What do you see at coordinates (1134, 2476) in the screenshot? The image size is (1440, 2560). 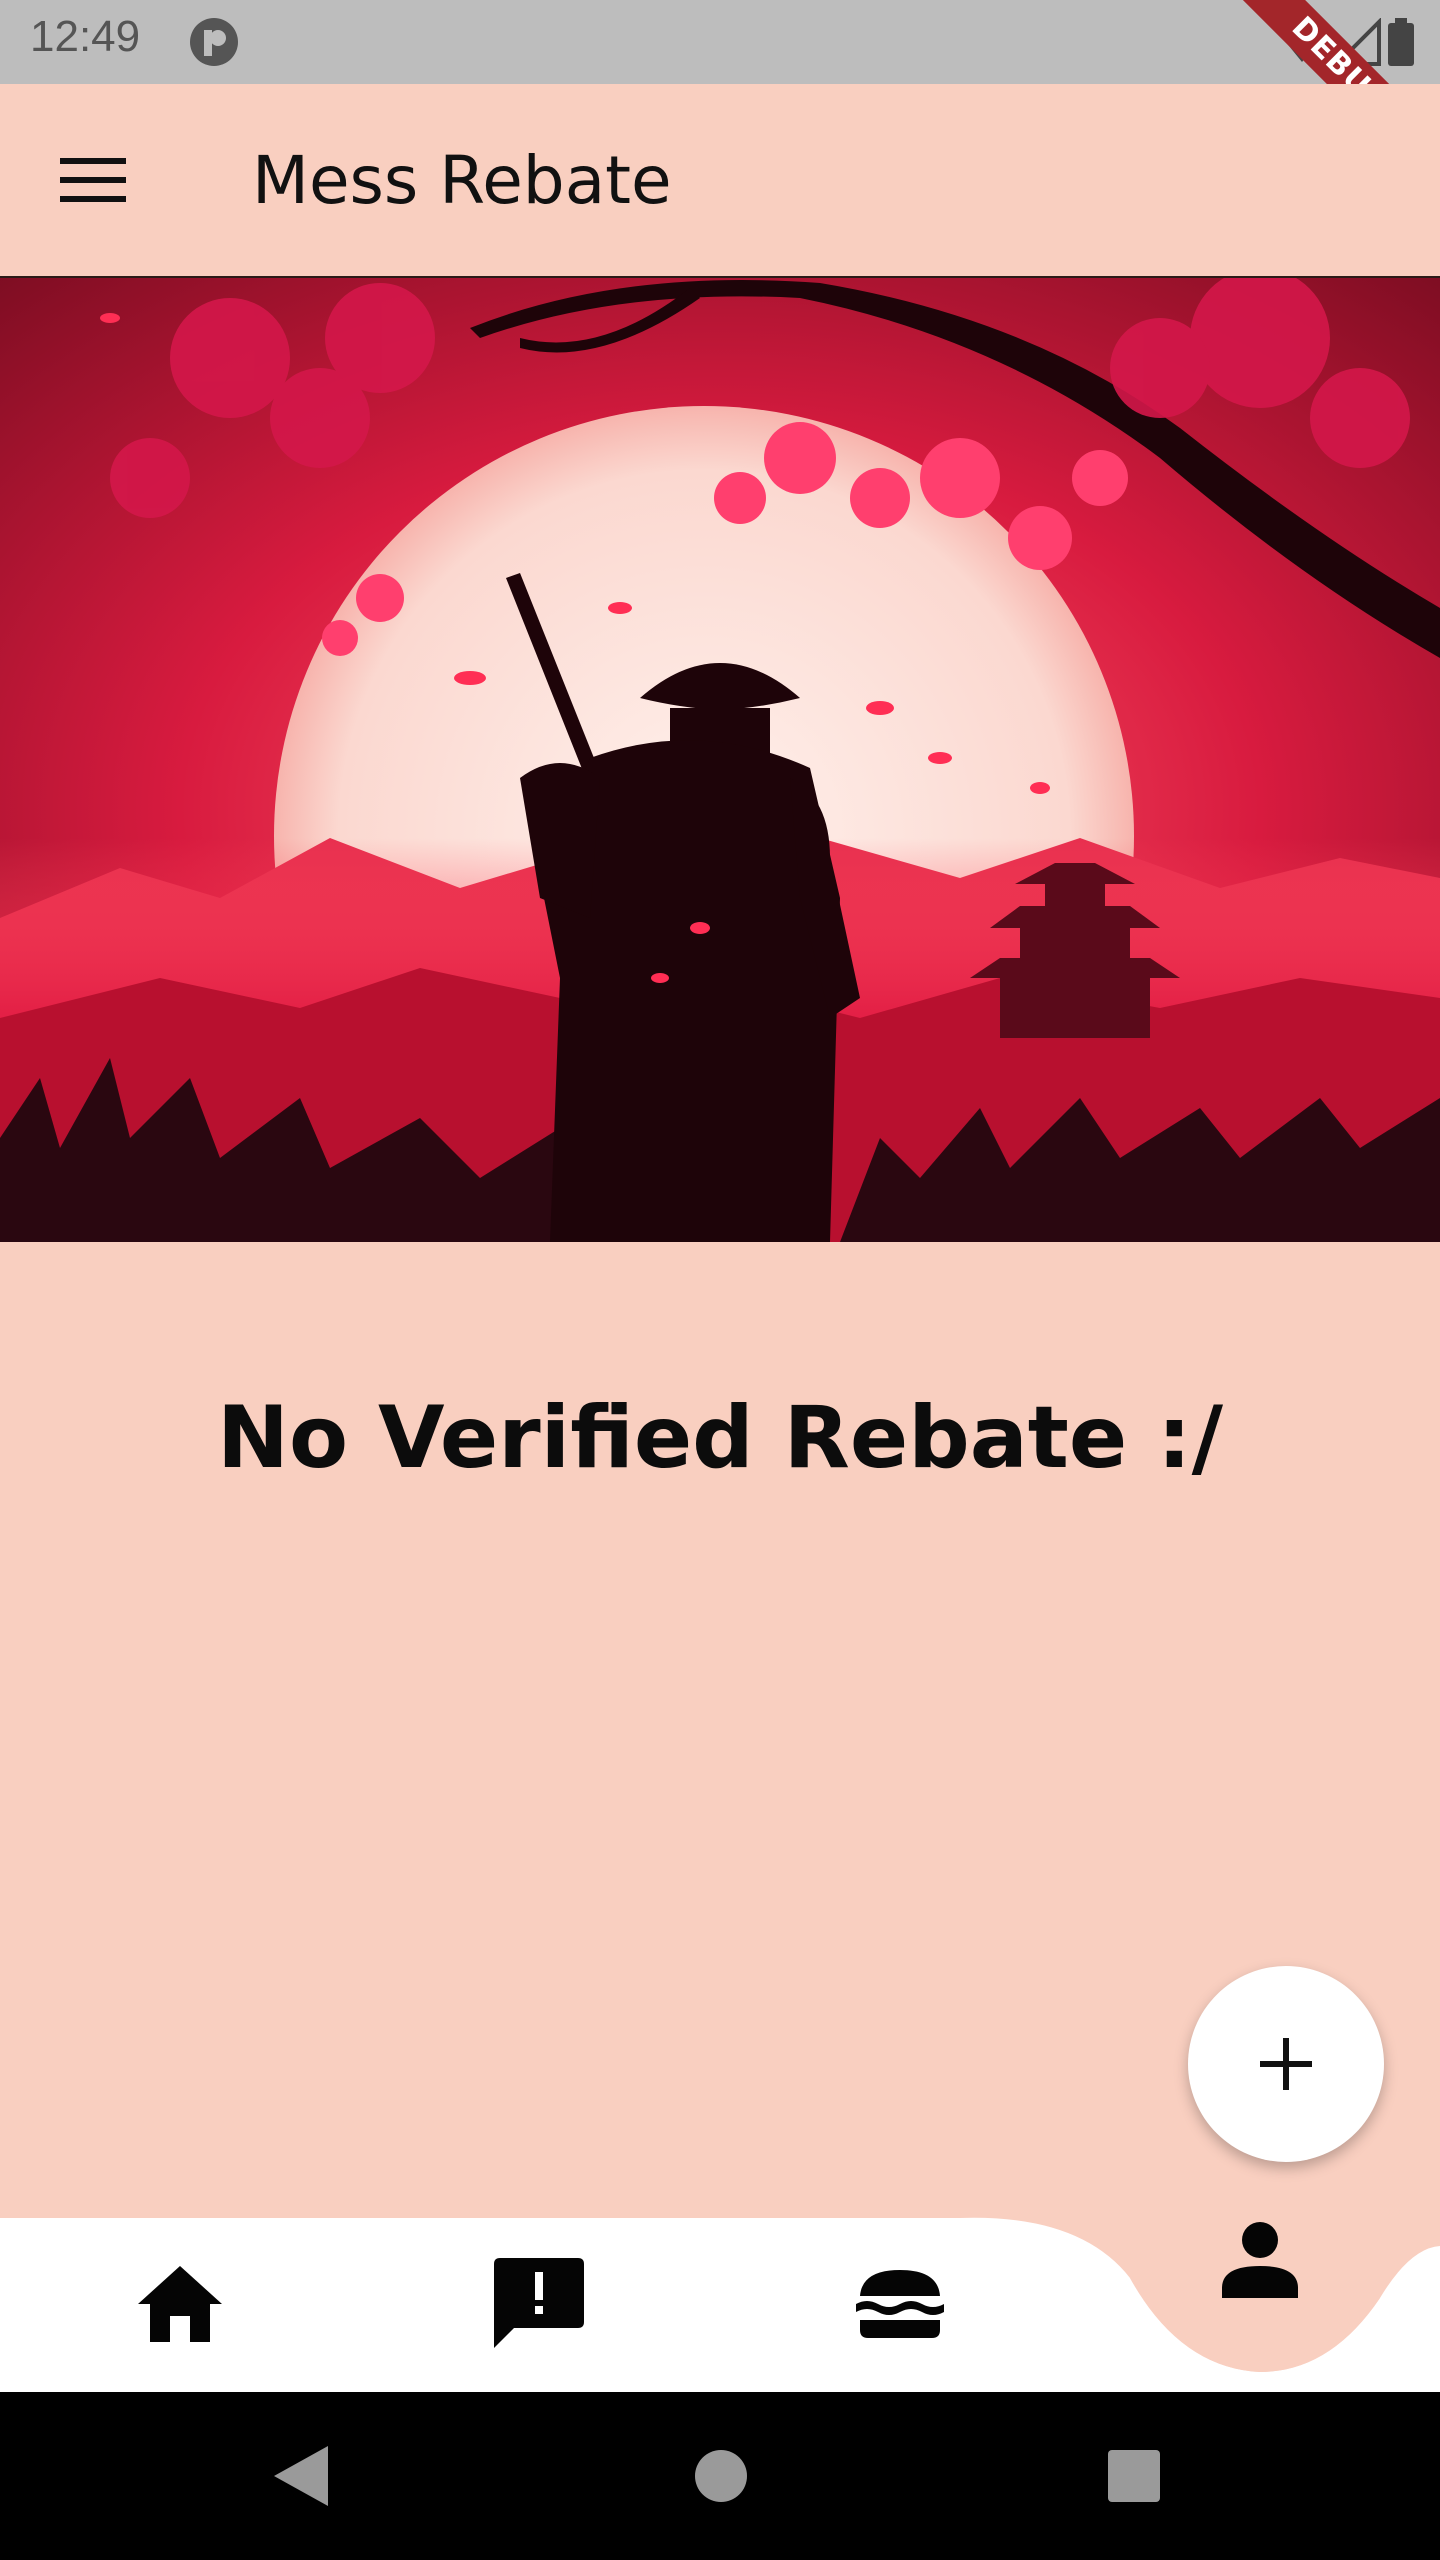 I see `recents-icon` at bounding box center [1134, 2476].